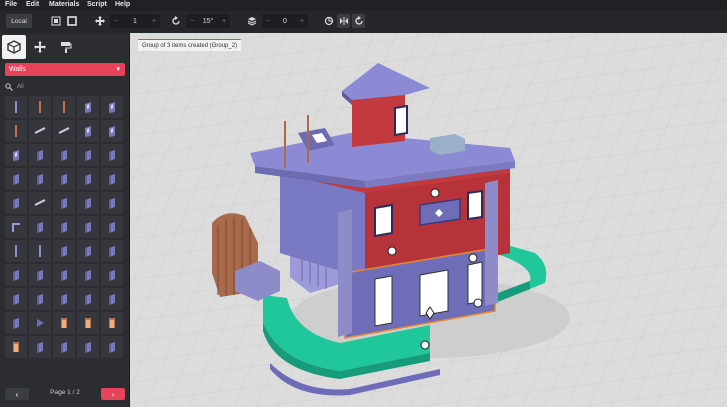 The width and height of the screenshot is (727, 407). Describe the element at coordinates (302, 21) in the screenshot. I see `layer-plus: +` at that location.